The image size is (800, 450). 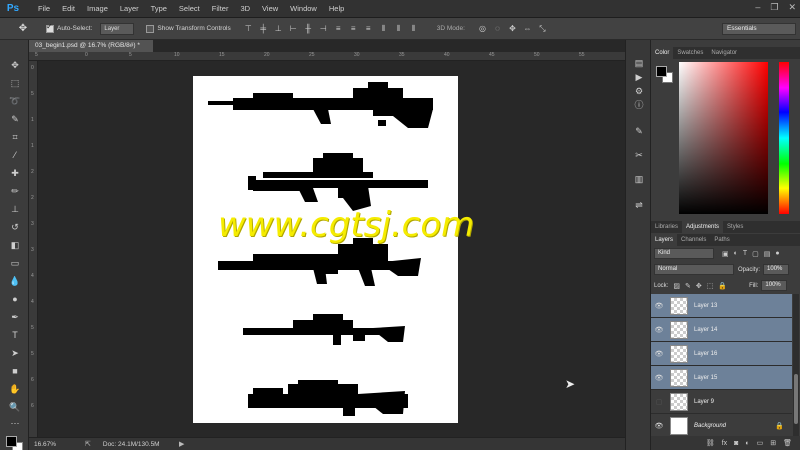 What do you see at coordinates (705, 378) in the screenshot?
I see `layer-name: Layer 15` at bounding box center [705, 378].